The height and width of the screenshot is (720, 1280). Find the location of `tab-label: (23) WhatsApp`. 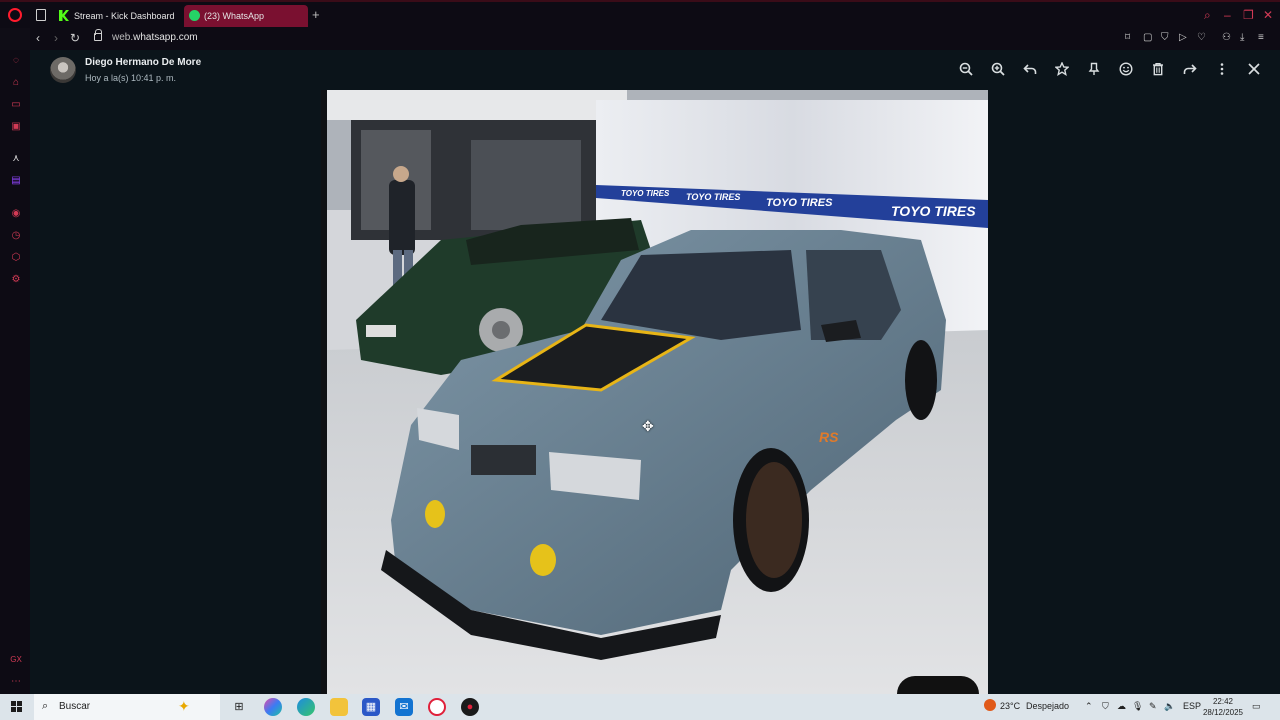

tab-label: (23) WhatsApp is located at coordinates (234, 16).